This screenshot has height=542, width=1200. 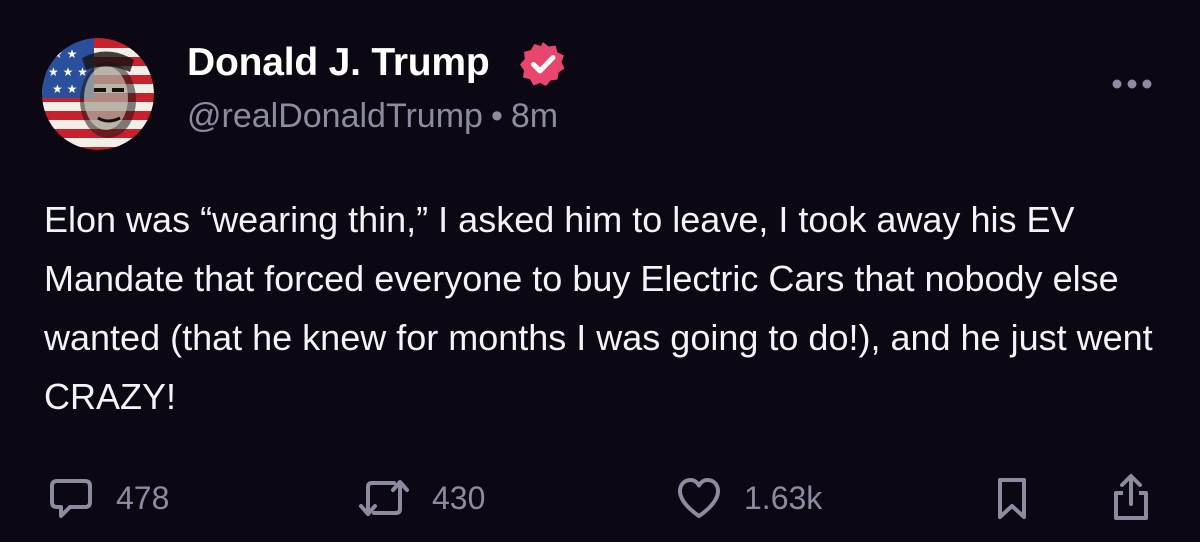 What do you see at coordinates (335, 116) in the screenshot?
I see `handle: @realDonaldTrump` at bounding box center [335, 116].